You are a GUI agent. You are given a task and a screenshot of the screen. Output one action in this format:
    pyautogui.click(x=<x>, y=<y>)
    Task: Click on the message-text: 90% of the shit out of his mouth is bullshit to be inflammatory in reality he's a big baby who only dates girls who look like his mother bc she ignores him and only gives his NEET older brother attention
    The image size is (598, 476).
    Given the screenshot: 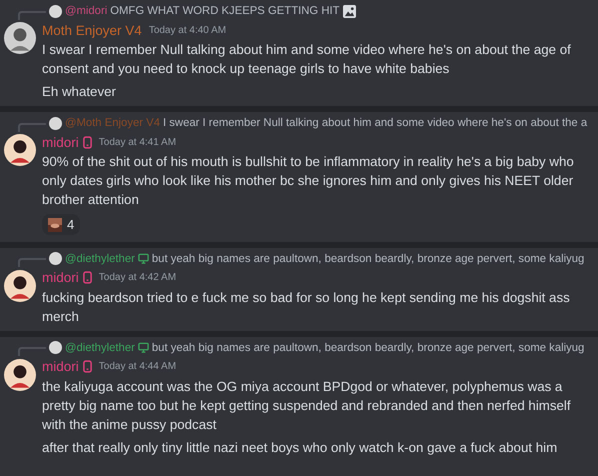 What is the action you would take?
    pyautogui.click(x=308, y=181)
    